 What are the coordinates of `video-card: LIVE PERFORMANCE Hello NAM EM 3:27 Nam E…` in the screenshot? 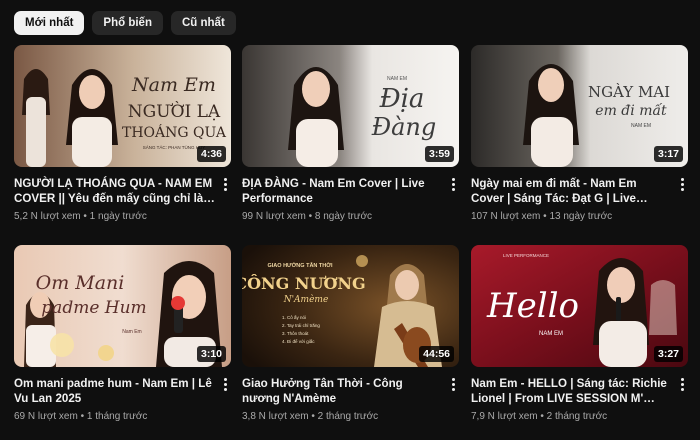 It's located at (579, 333).